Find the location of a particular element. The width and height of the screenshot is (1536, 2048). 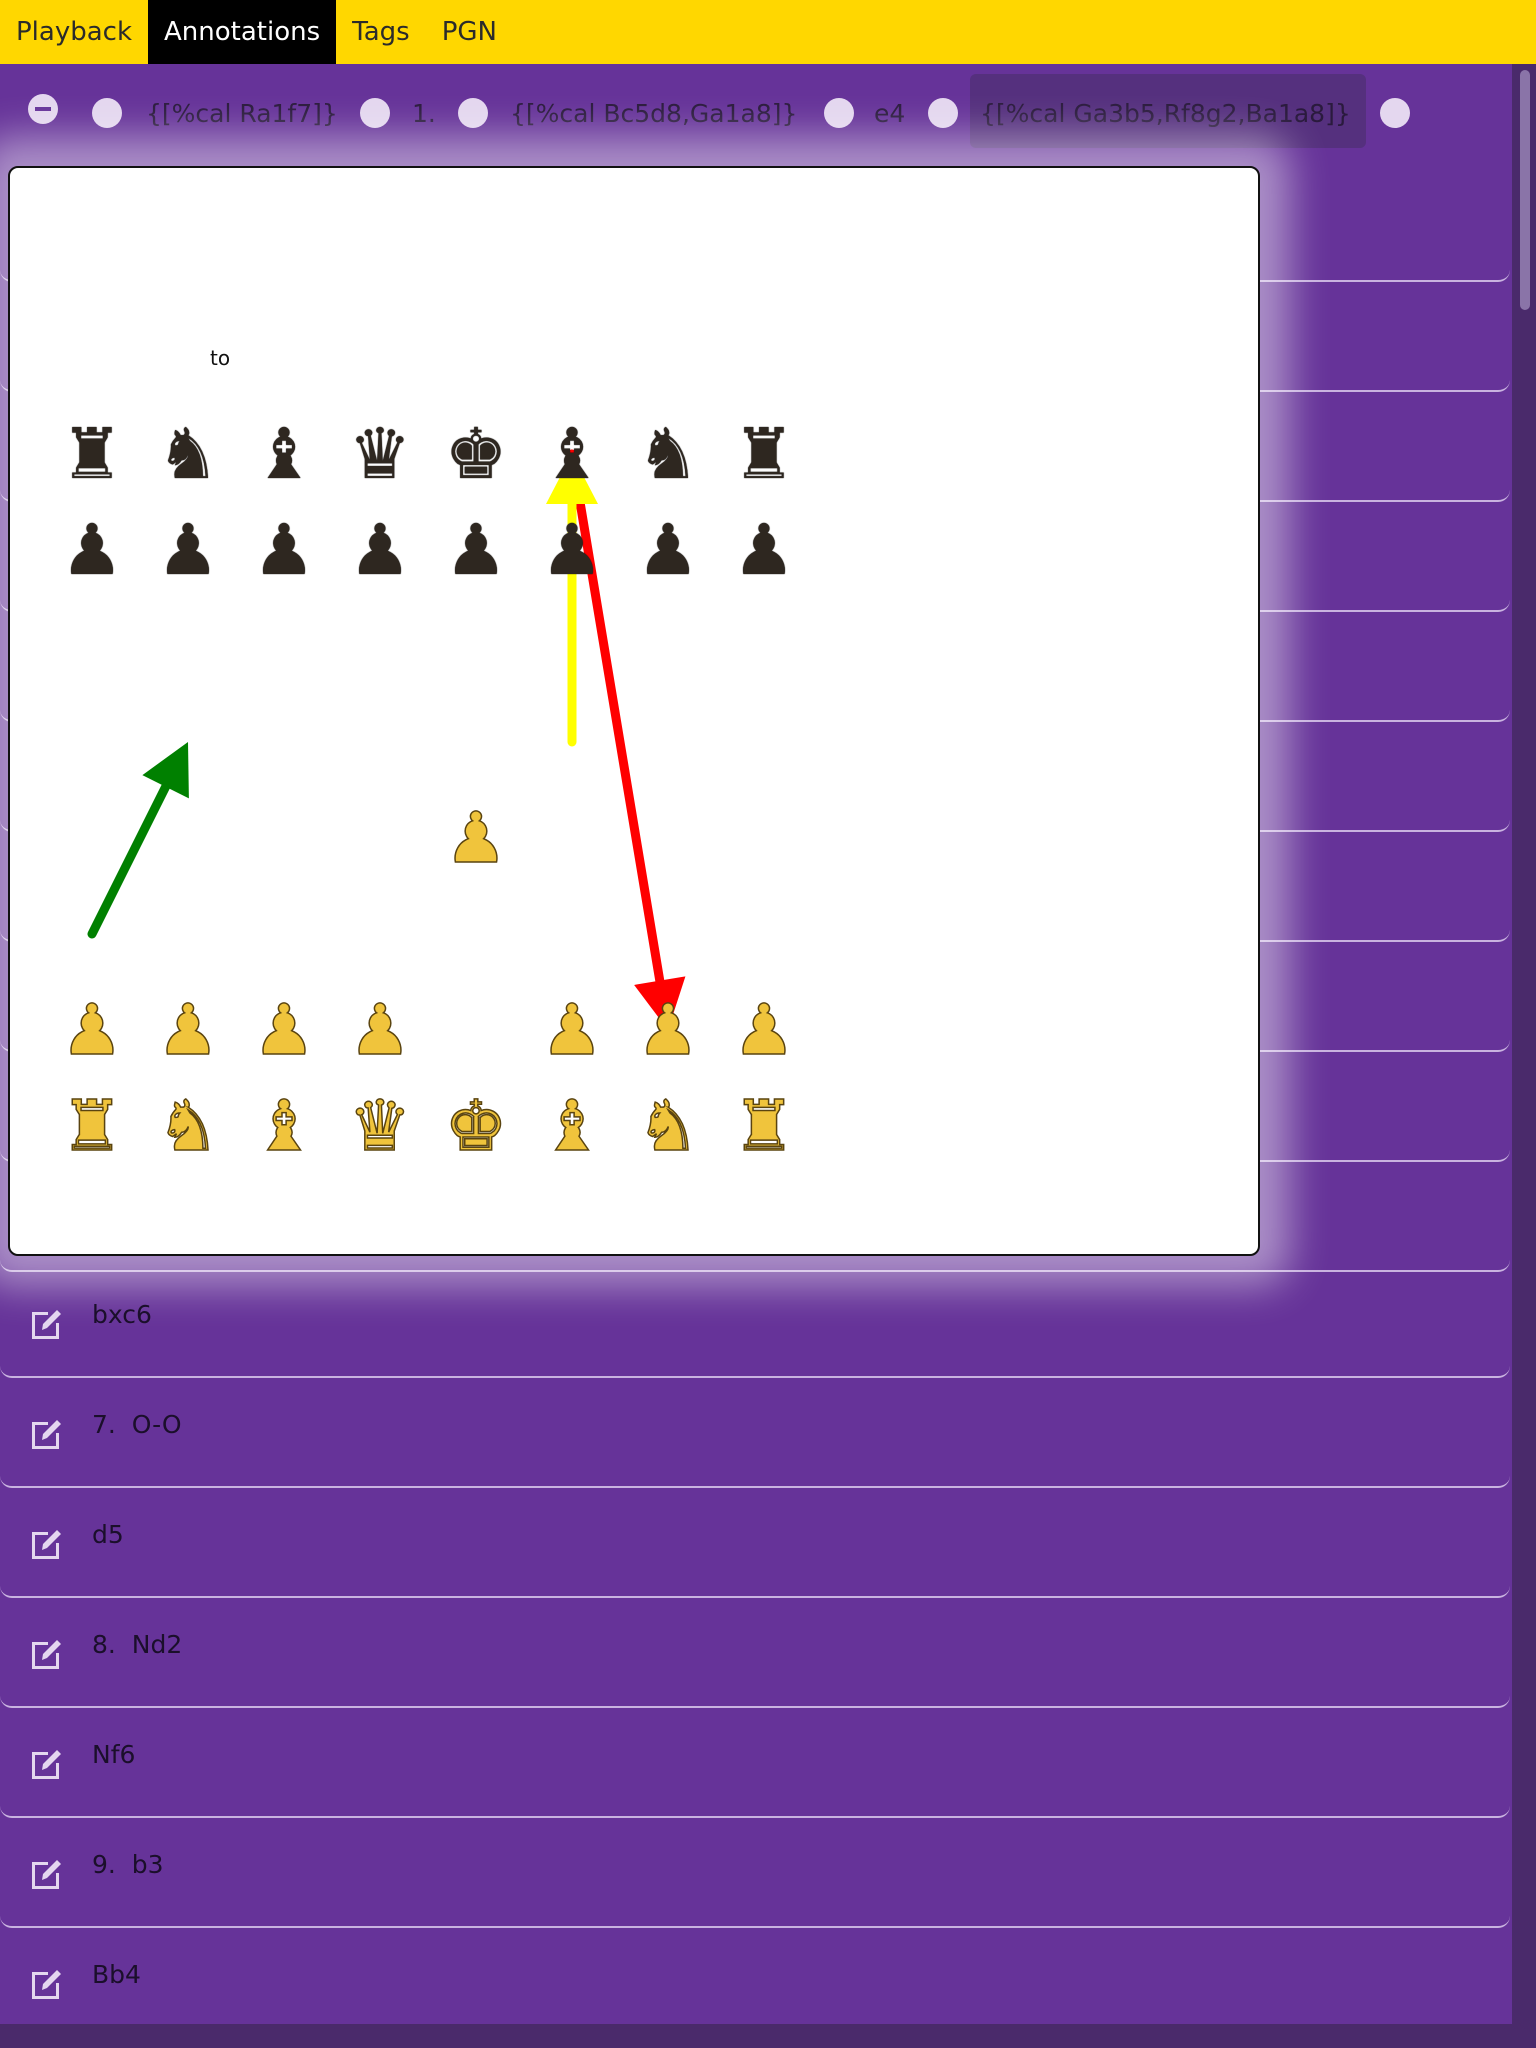

move-text: Nf6 is located at coordinates (114, 1754).